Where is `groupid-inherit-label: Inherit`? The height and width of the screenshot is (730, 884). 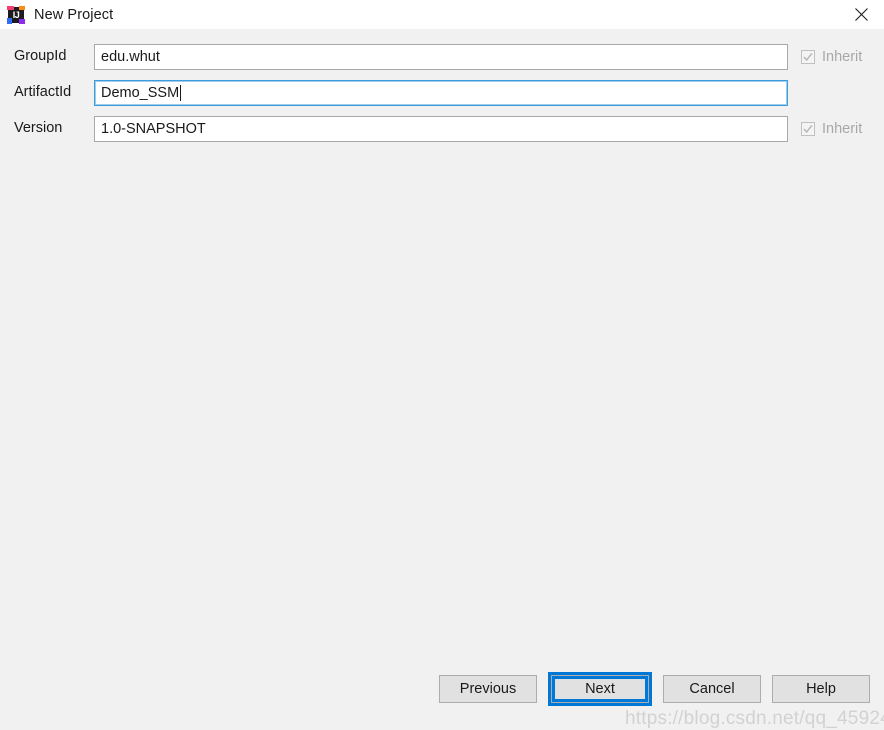 groupid-inherit-label: Inherit is located at coordinates (842, 56).